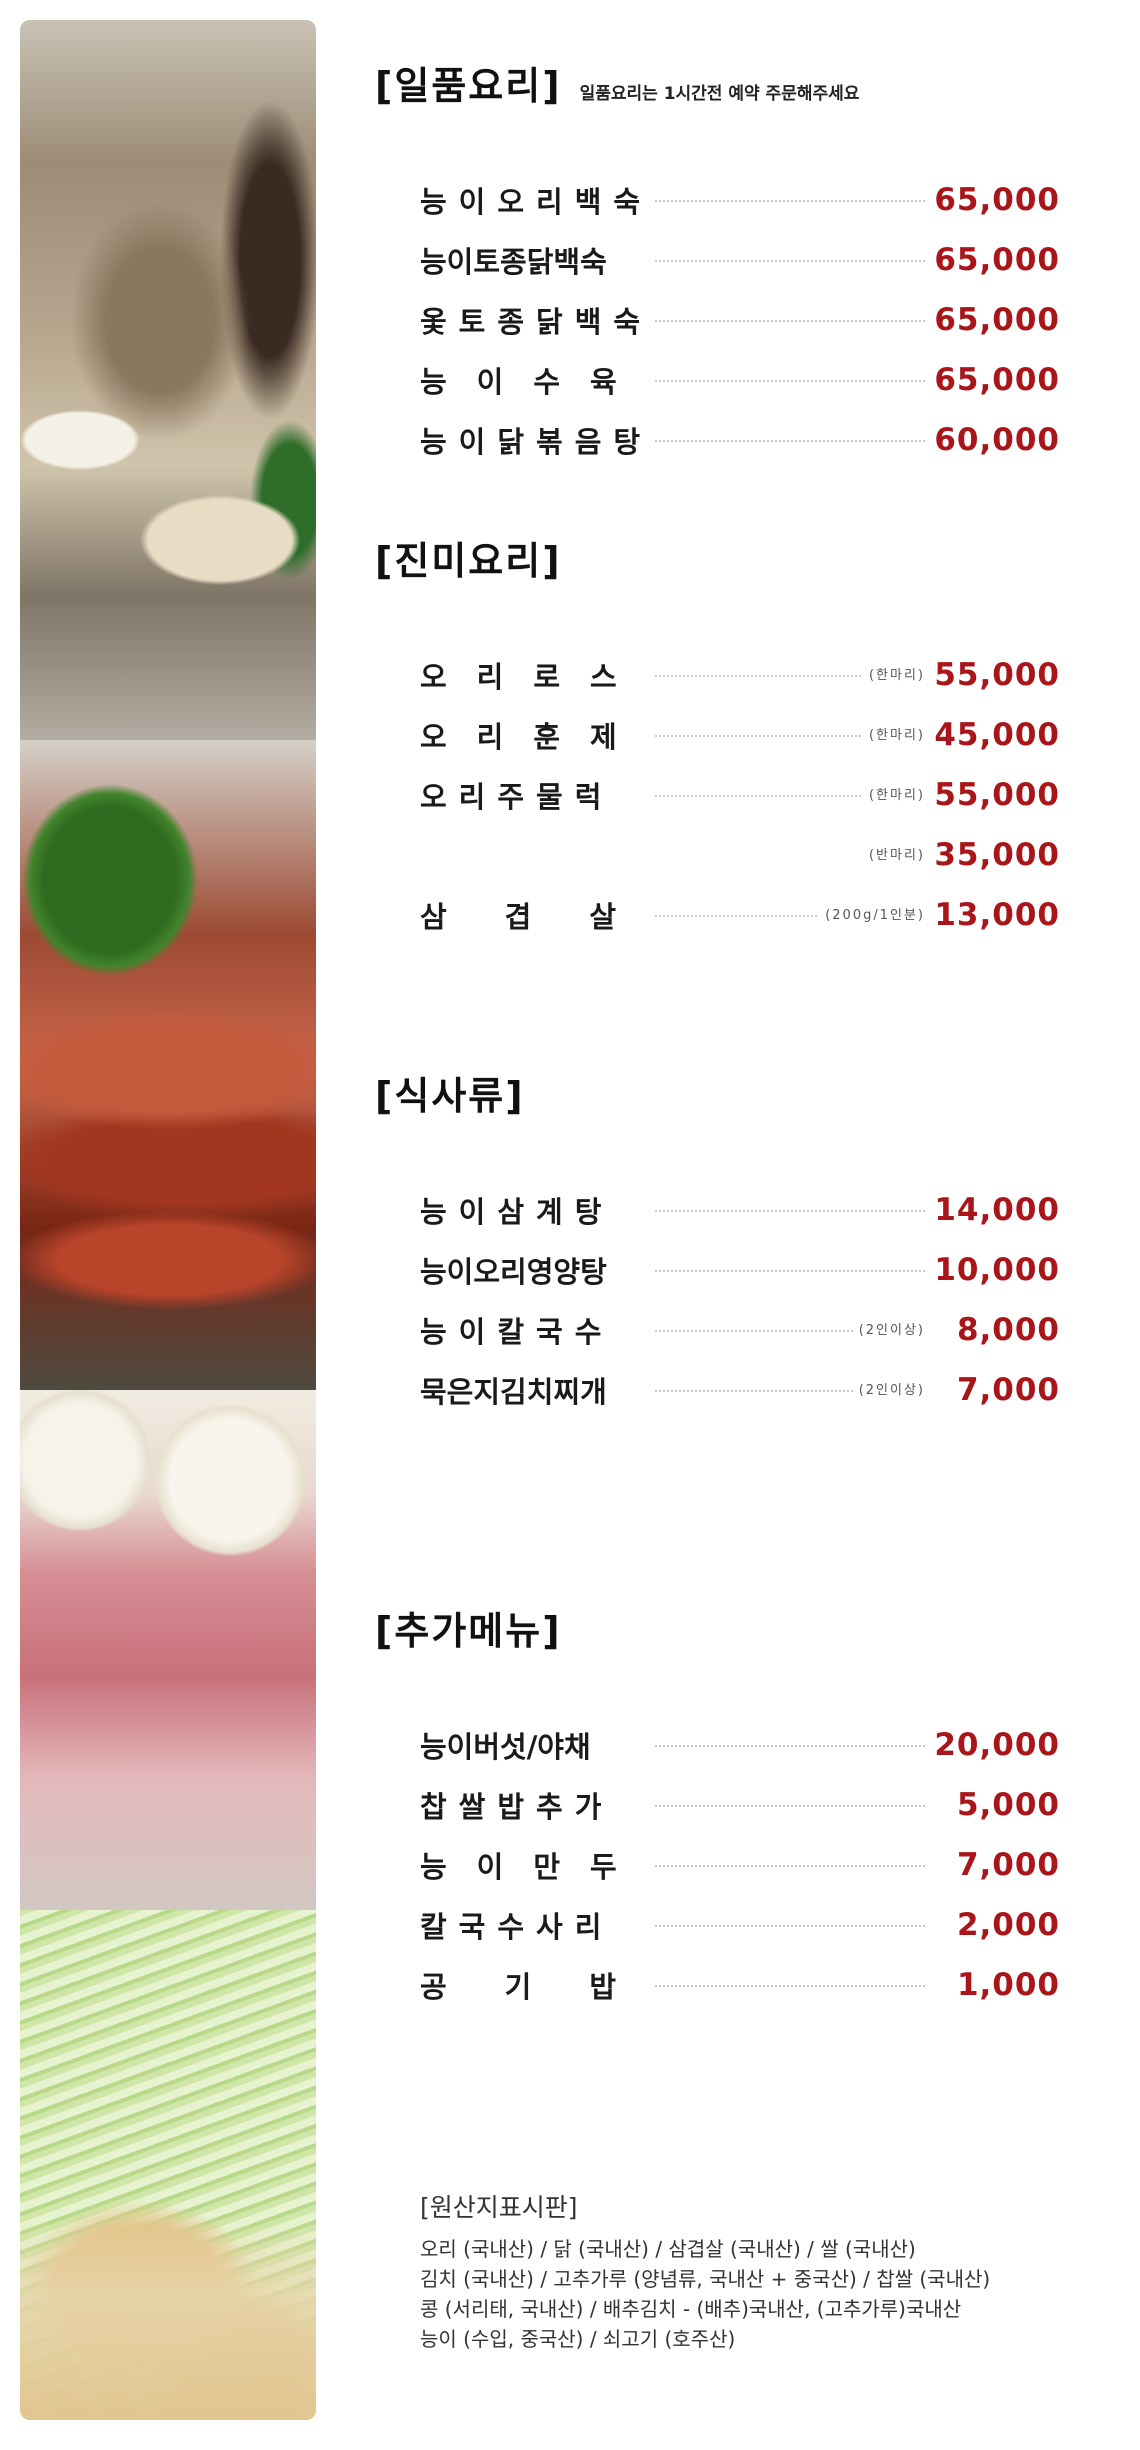  I want to click on menu-item-price: 2,000, so click(1008, 1925).